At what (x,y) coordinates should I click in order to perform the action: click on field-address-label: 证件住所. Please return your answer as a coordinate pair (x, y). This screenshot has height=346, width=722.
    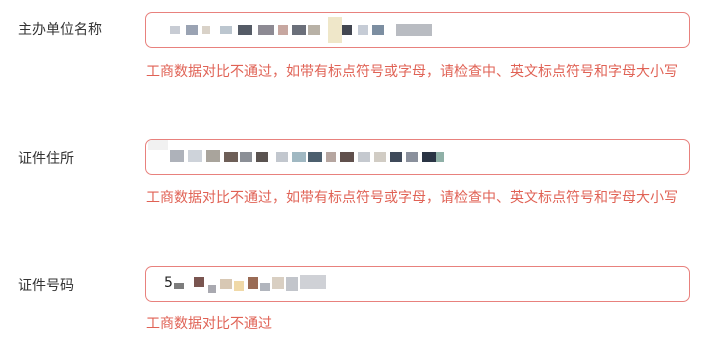
    Looking at the image, I should click on (46, 159).